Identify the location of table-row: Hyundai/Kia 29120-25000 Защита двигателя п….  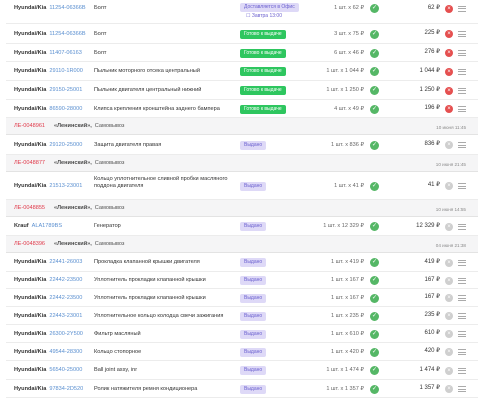
(242, 145).